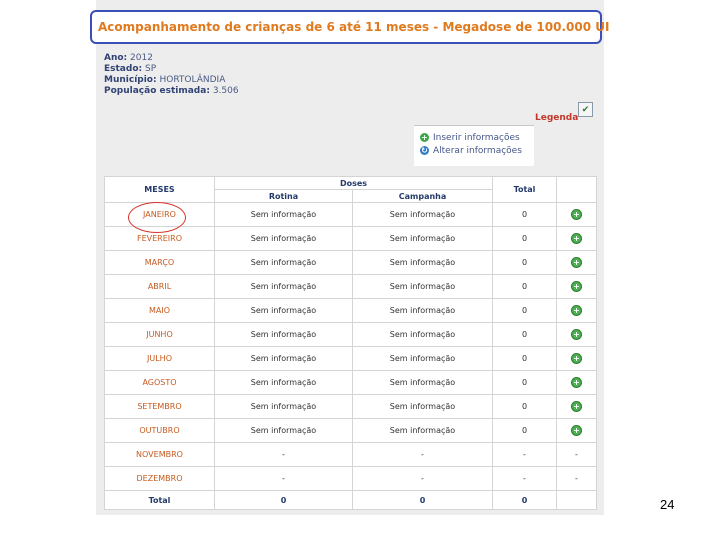 This screenshot has height=540, width=720. What do you see at coordinates (422, 196) in the screenshot?
I see `header-campanha: Campanha` at bounding box center [422, 196].